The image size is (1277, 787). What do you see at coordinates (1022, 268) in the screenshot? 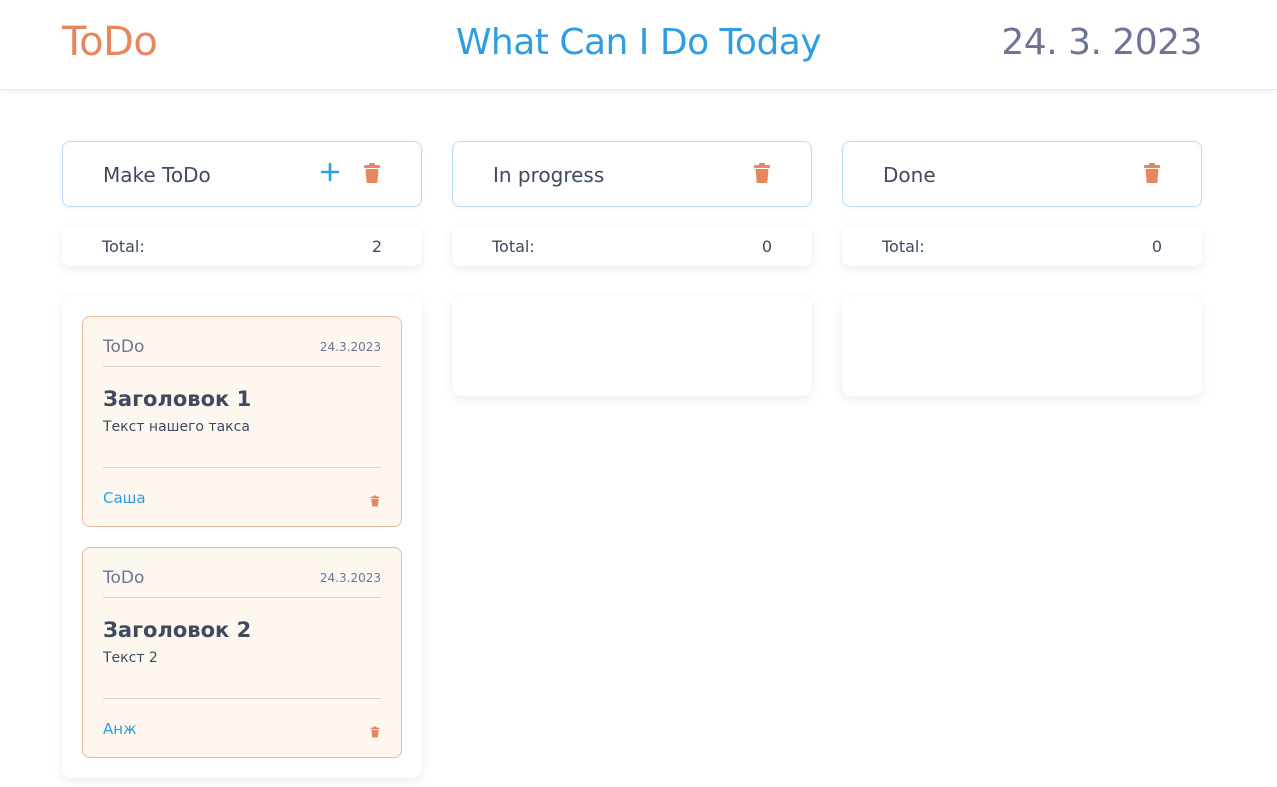
I see `column-done: Done Total: 0` at bounding box center [1022, 268].